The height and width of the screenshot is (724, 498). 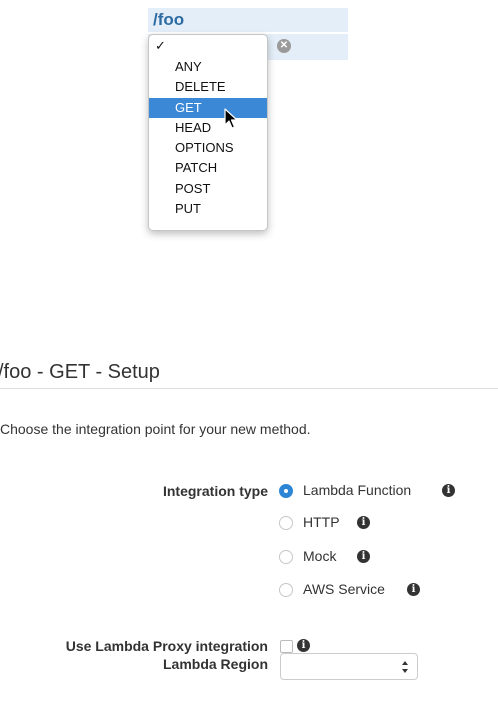 I want to click on method-option-any: ANY, so click(x=208, y=67).